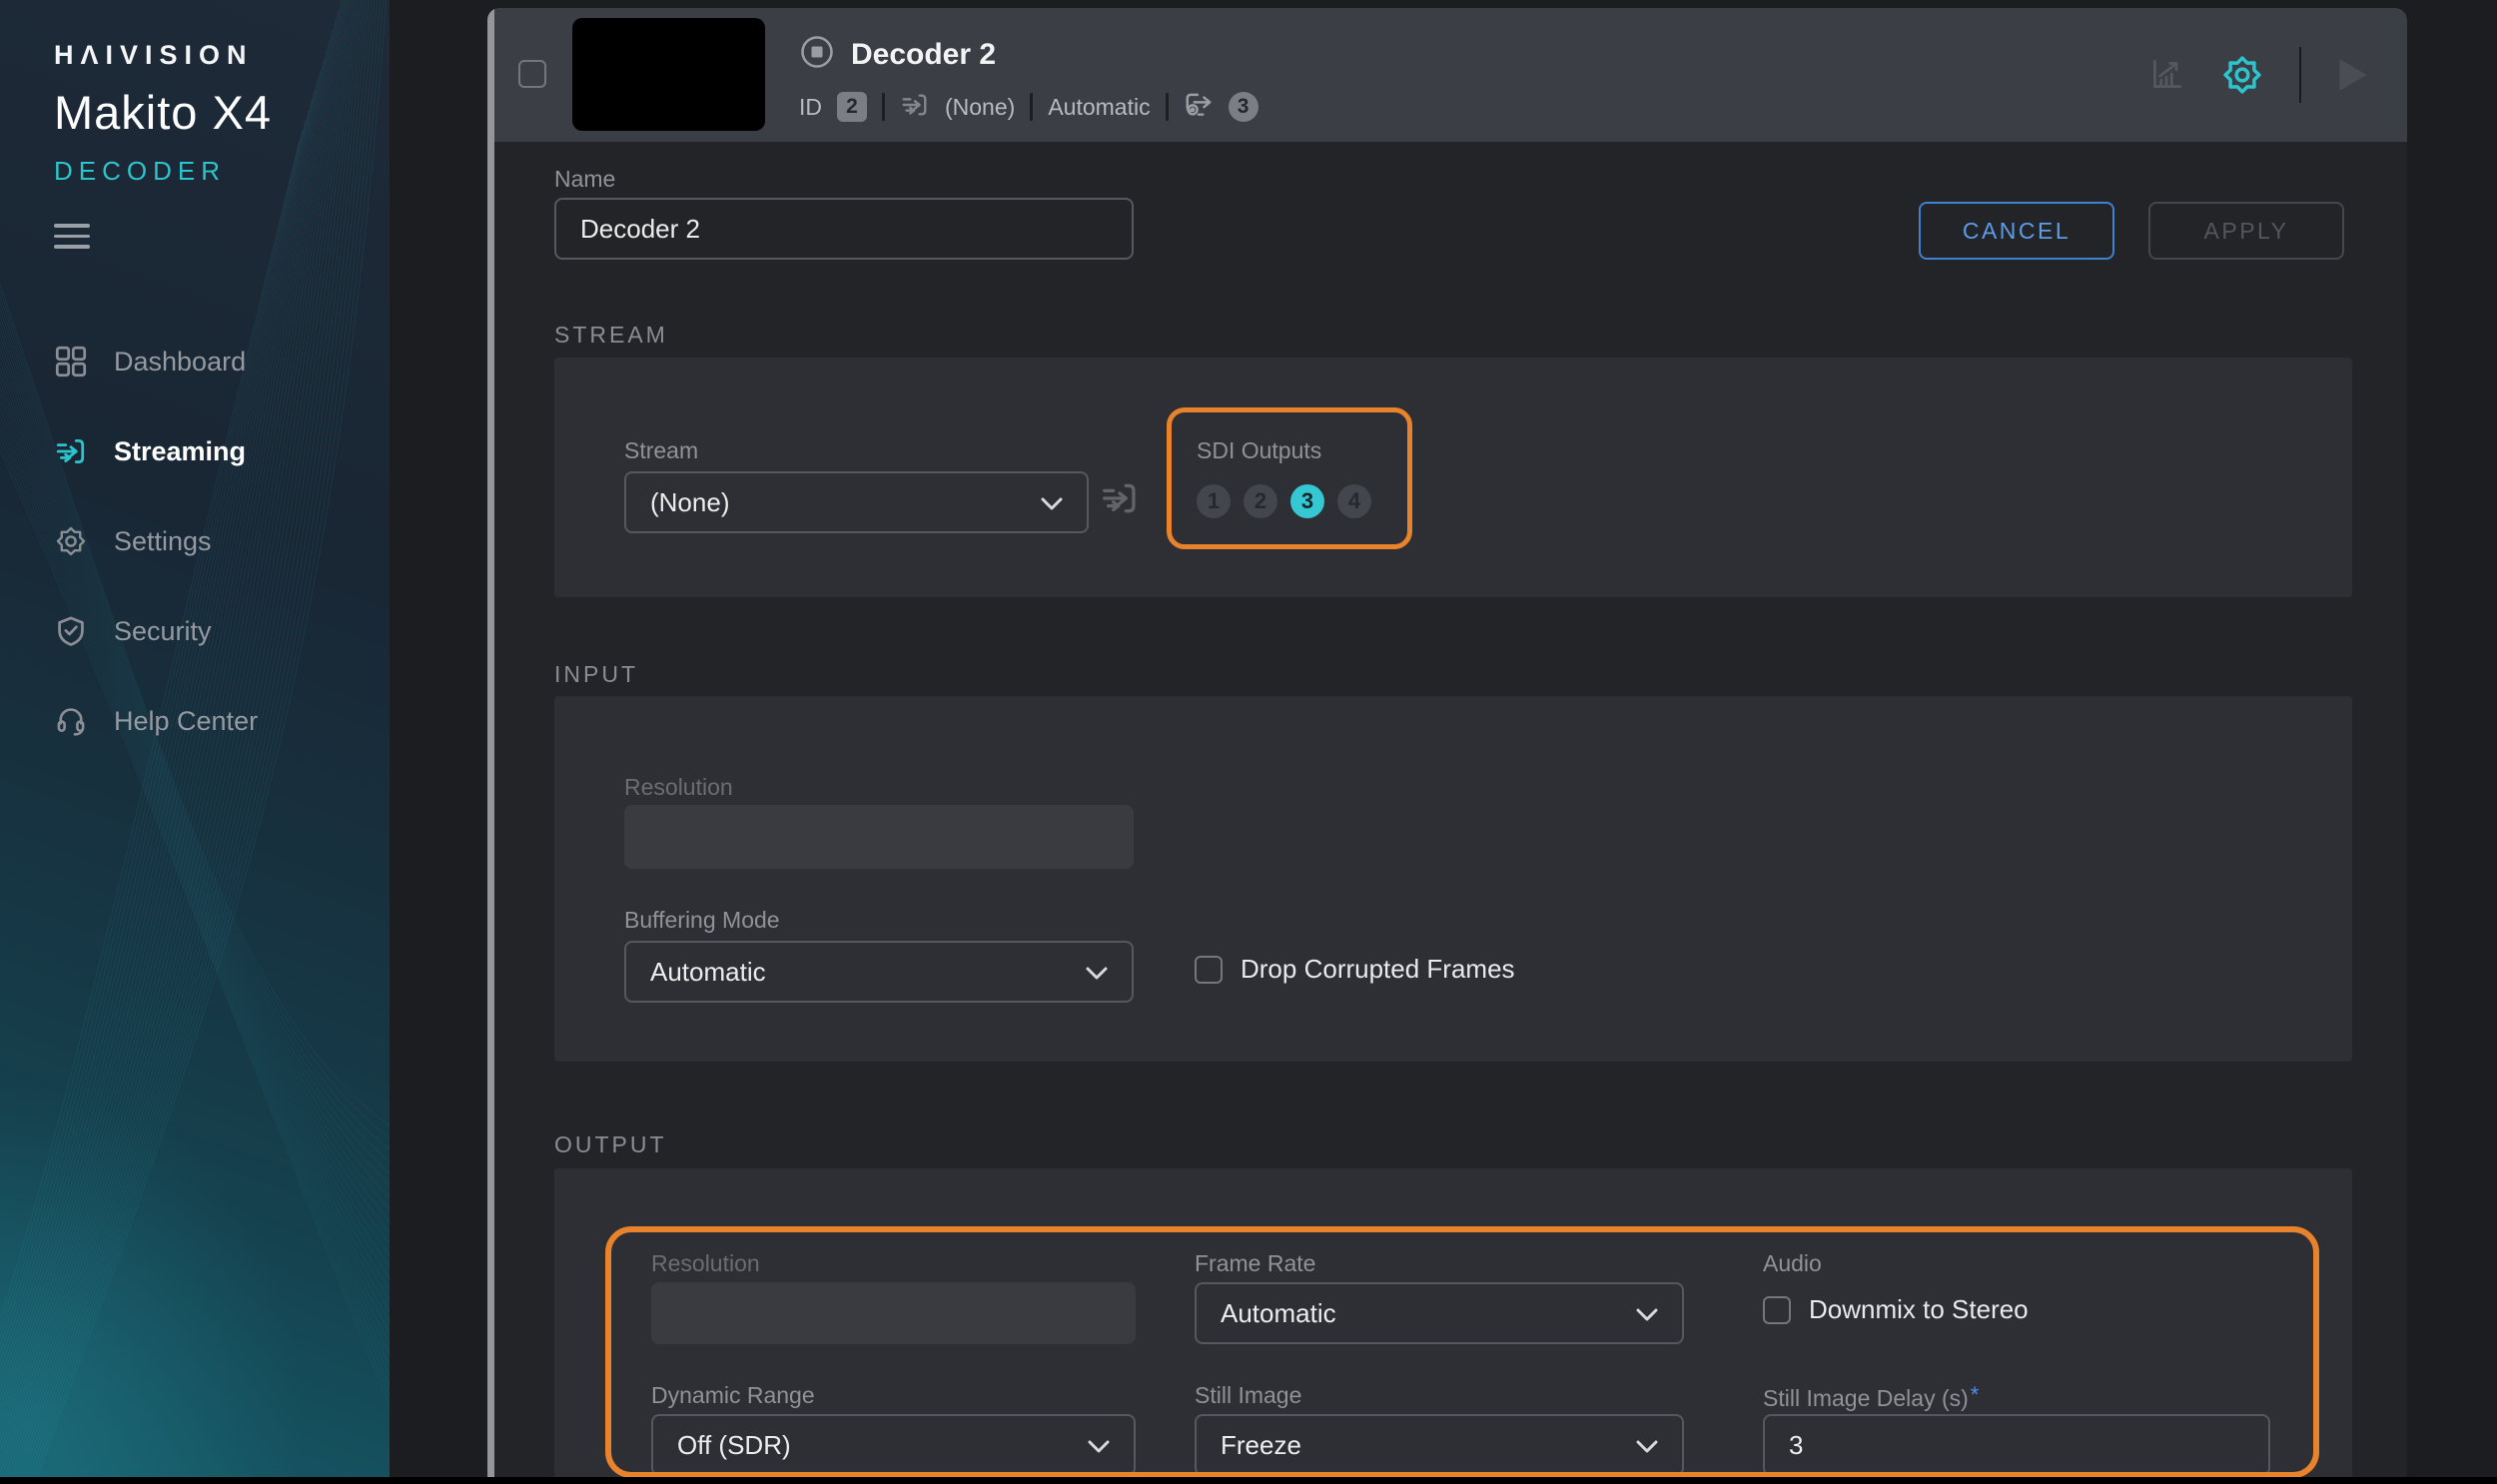 The image size is (2497, 1484). I want to click on frame-rate-select: Automatic, so click(1439, 1313).